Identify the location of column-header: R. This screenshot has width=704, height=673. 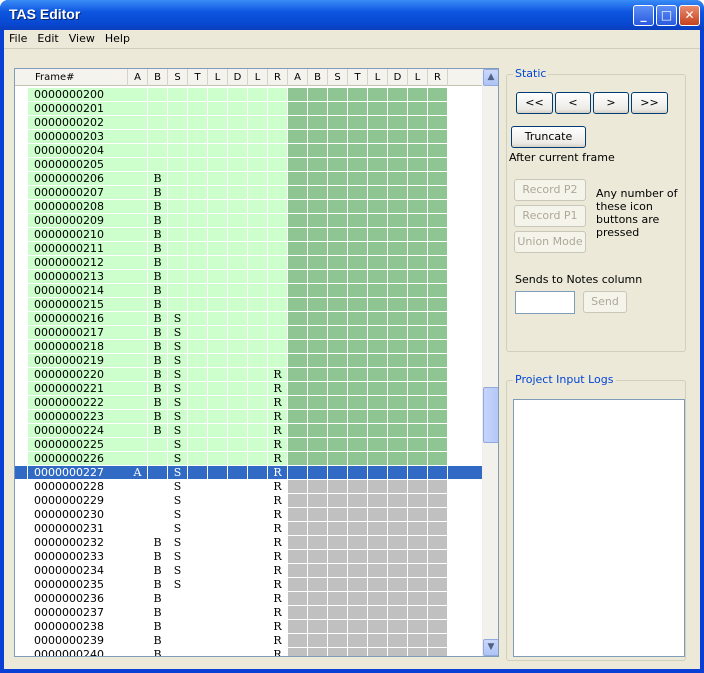
(278, 77).